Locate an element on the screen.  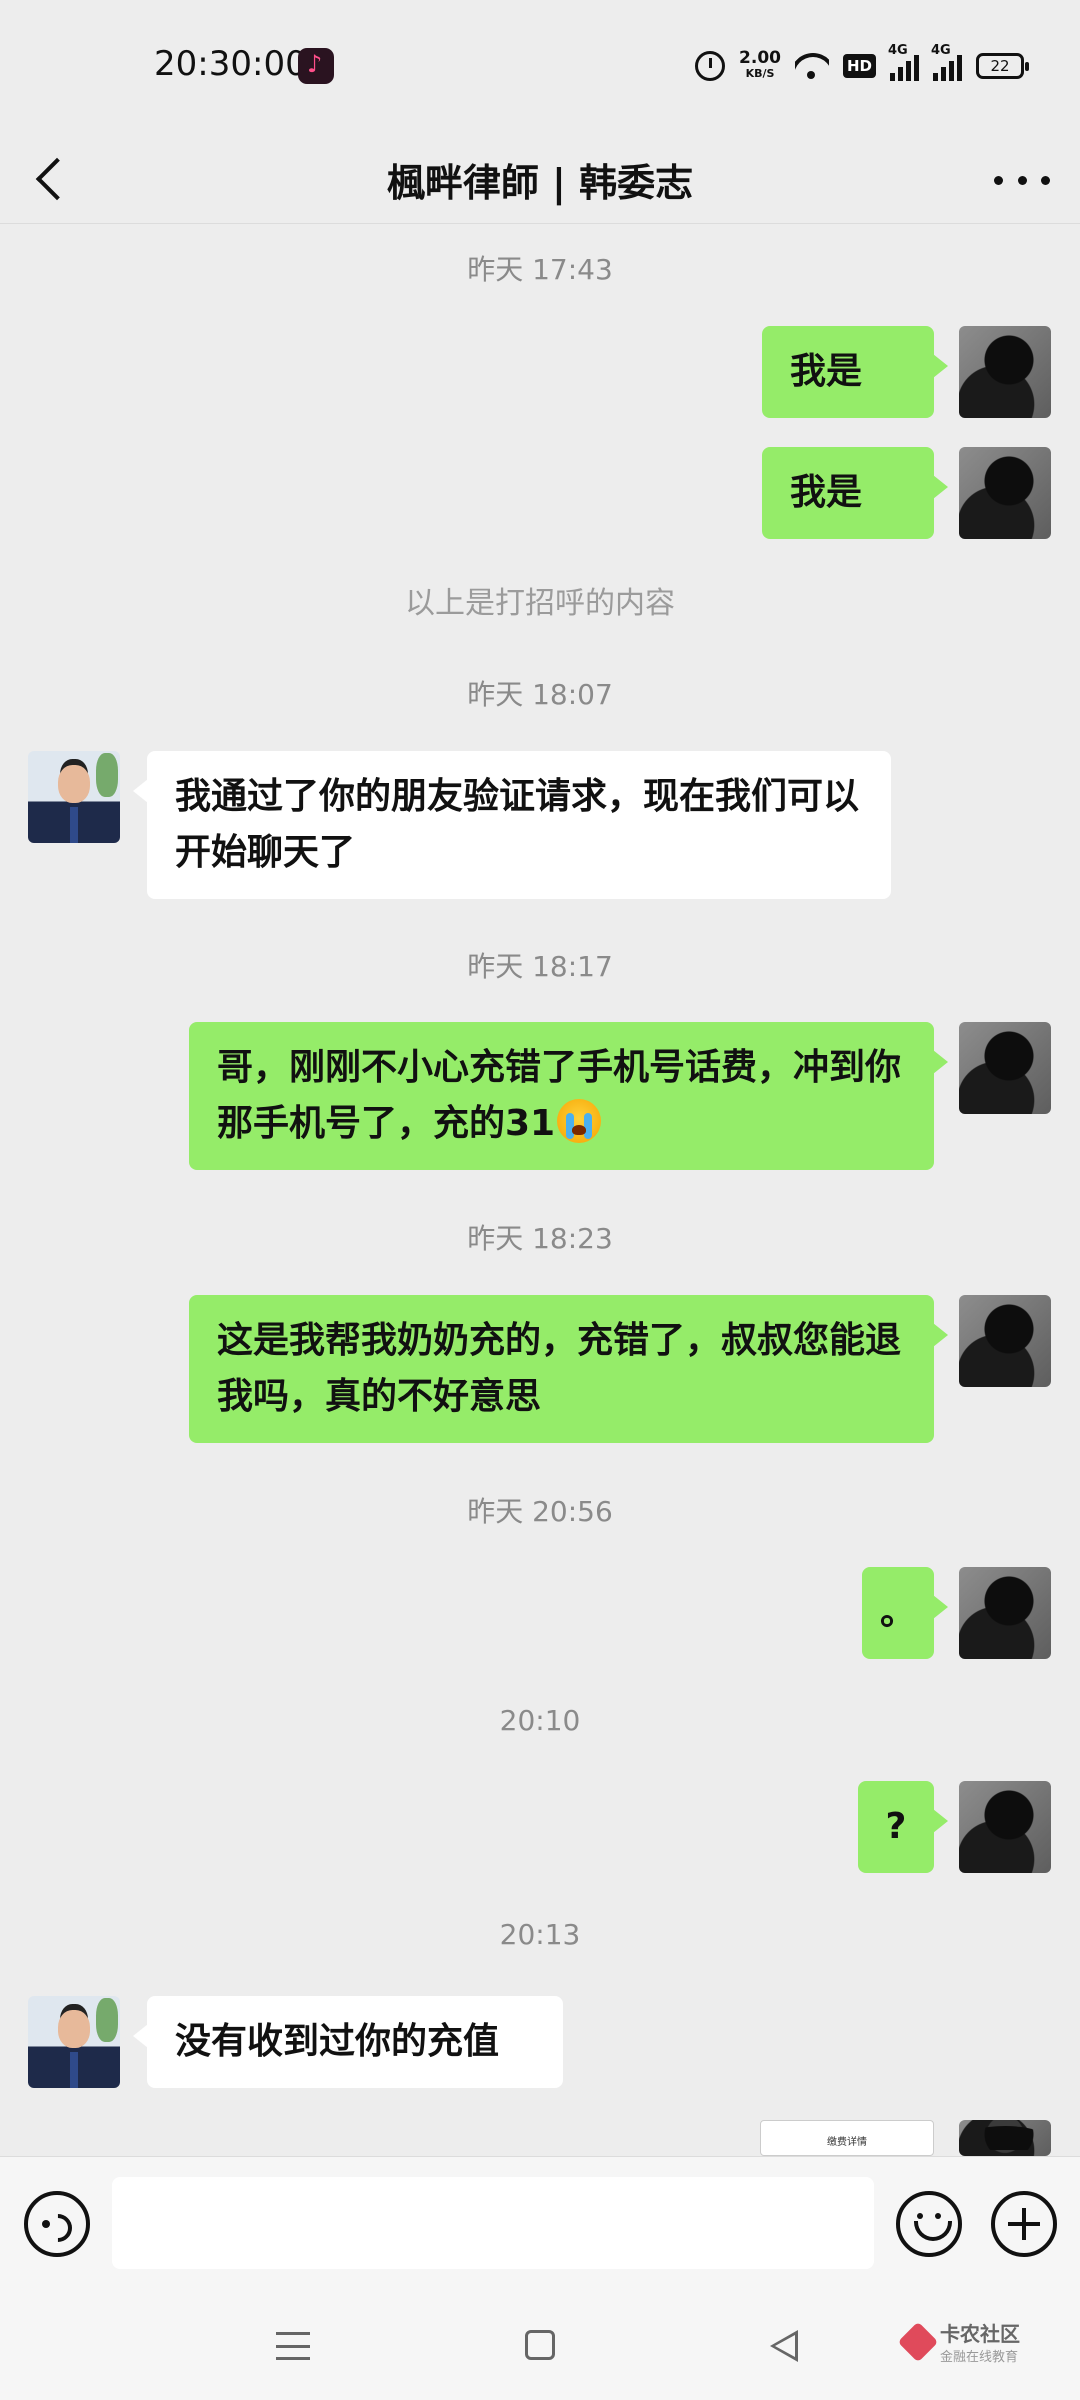
network-speed: 2.00 KB/S is located at coordinates (760, 64).